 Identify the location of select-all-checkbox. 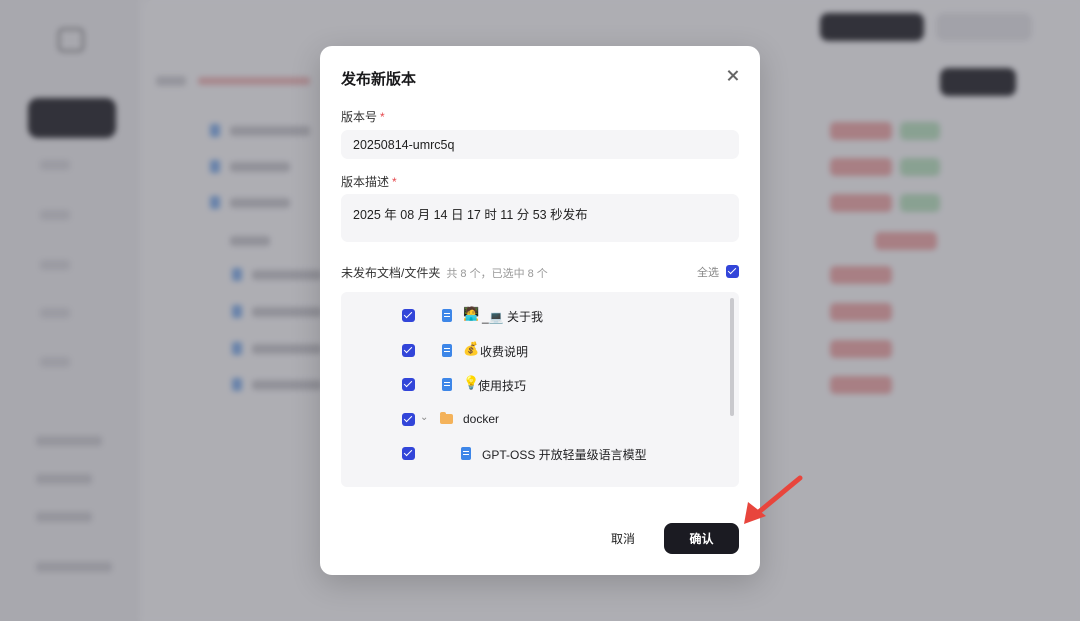
(732, 271).